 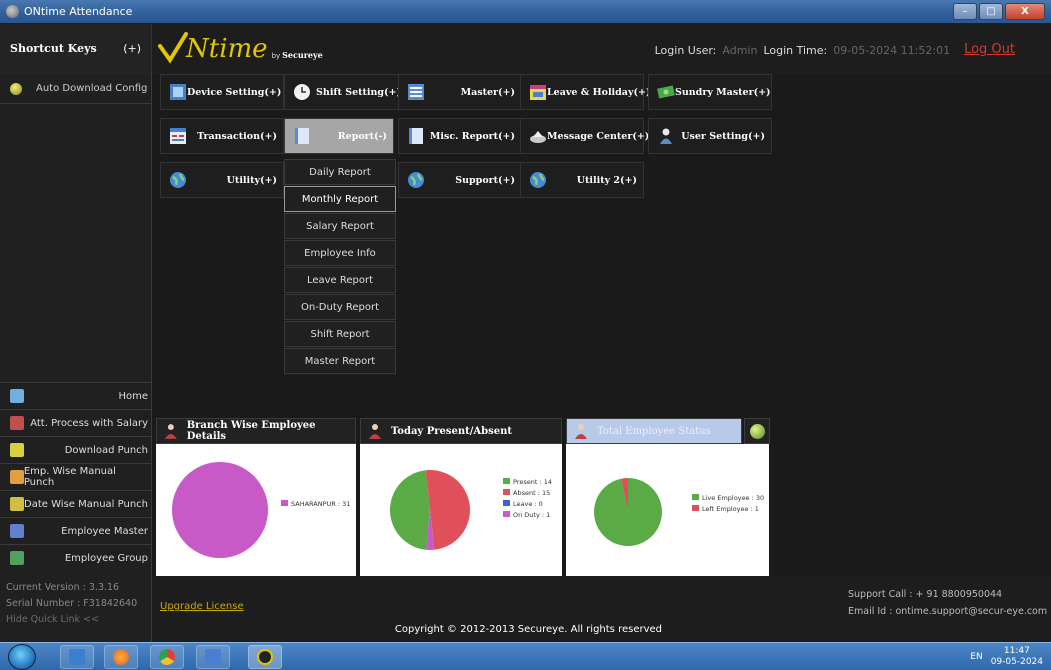 I want to click on support-email: Email Id : ontime.support@secur-eye.com, so click(x=948, y=611).